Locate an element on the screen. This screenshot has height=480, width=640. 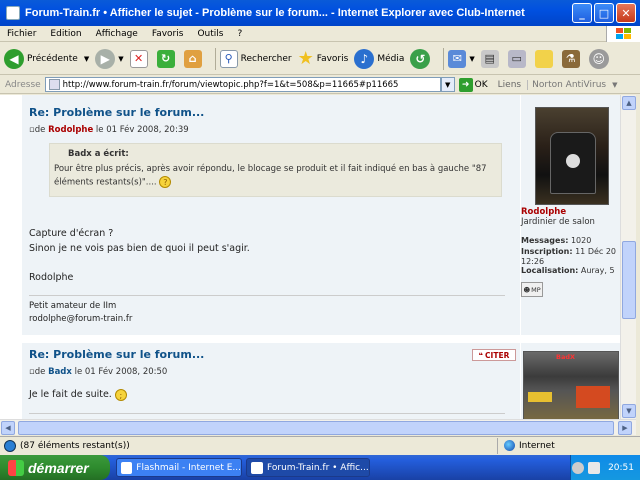
history-icon: ↺ is located at coordinates (420, 58).